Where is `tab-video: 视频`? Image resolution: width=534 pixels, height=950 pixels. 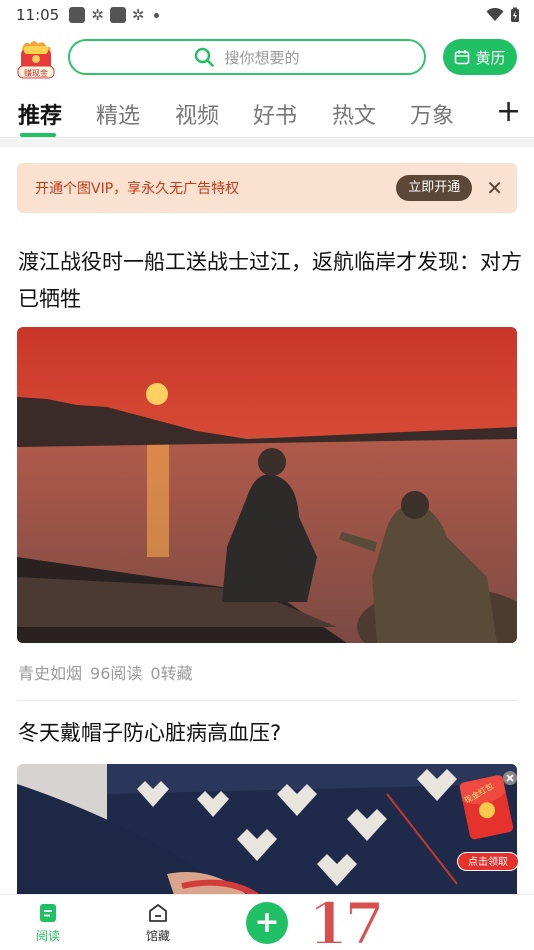
tab-video: 视频 is located at coordinates (197, 114).